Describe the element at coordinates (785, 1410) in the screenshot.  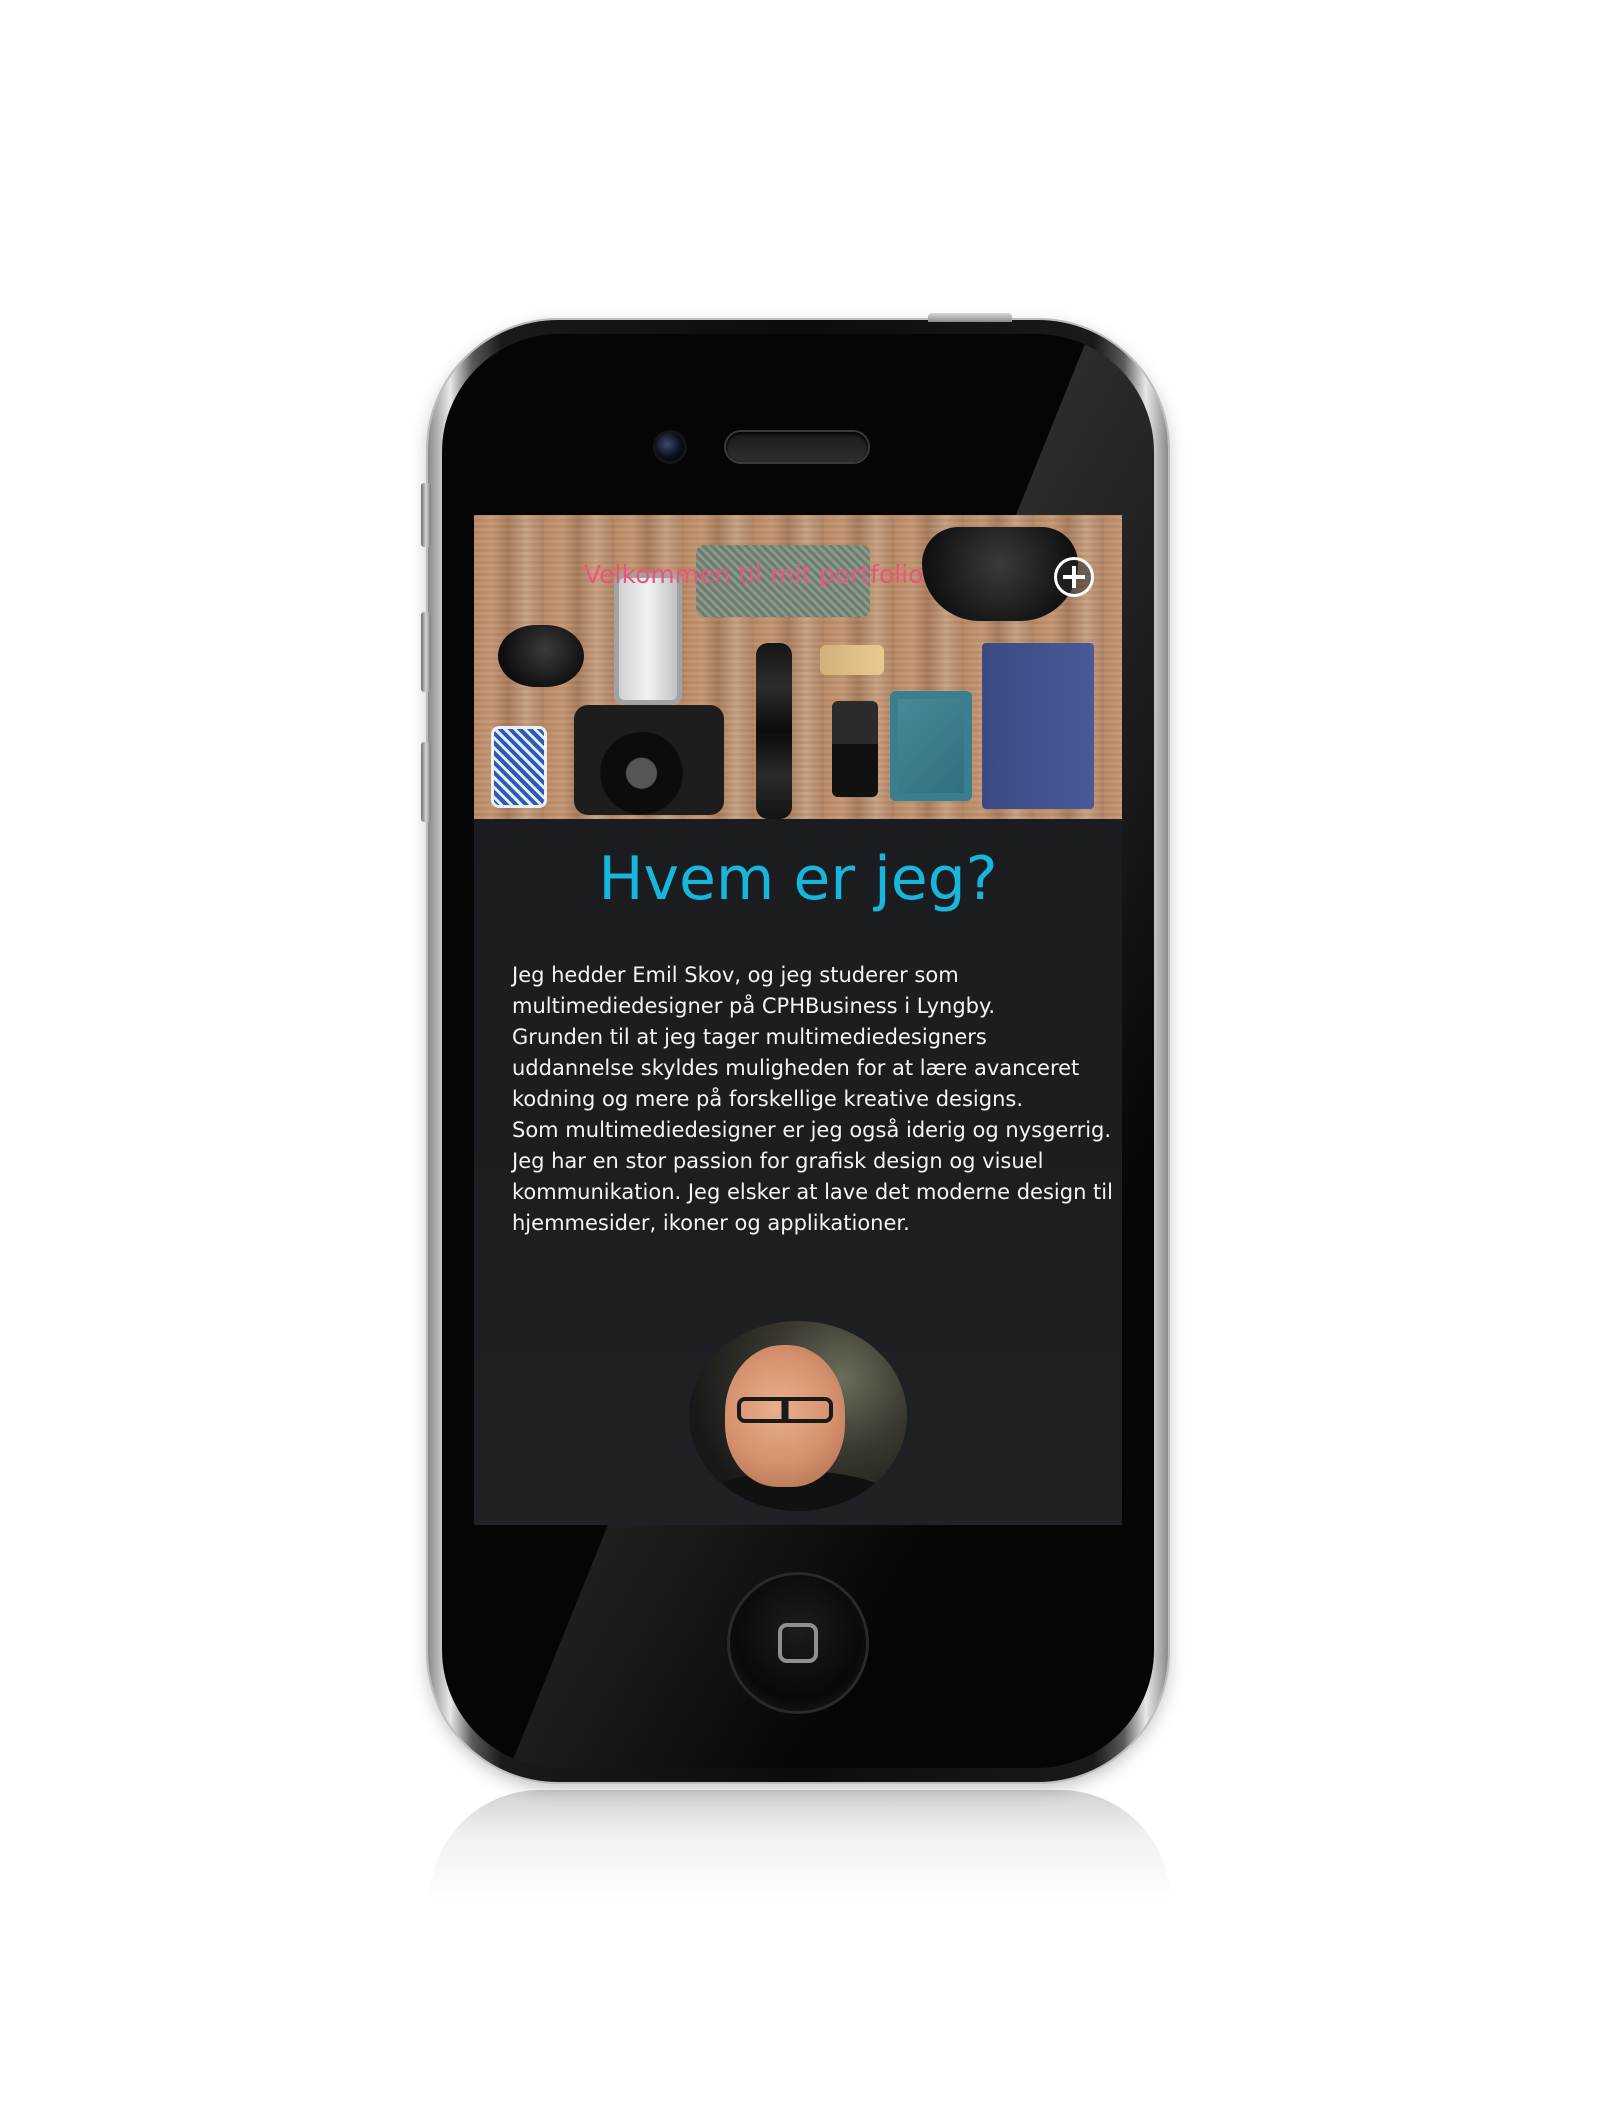
I see `portrait-glasses` at that location.